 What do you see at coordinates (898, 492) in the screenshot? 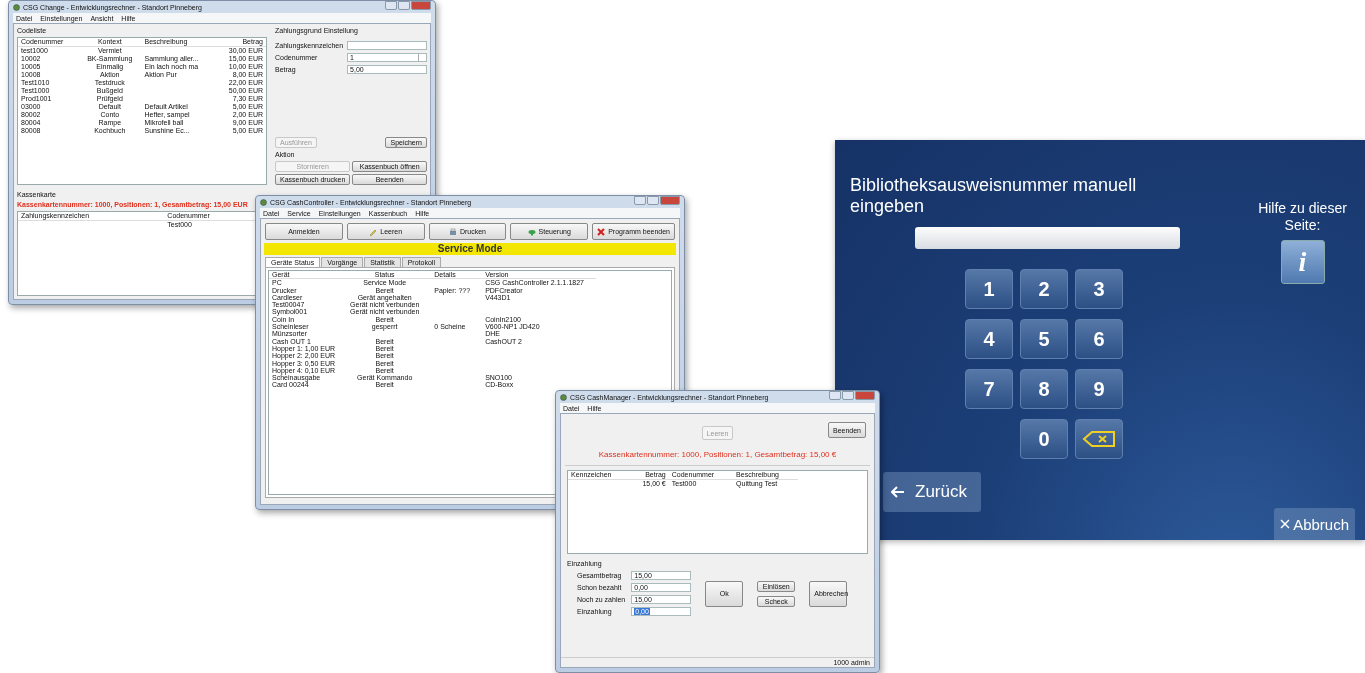
I see `arrow-left-icon` at bounding box center [898, 492].